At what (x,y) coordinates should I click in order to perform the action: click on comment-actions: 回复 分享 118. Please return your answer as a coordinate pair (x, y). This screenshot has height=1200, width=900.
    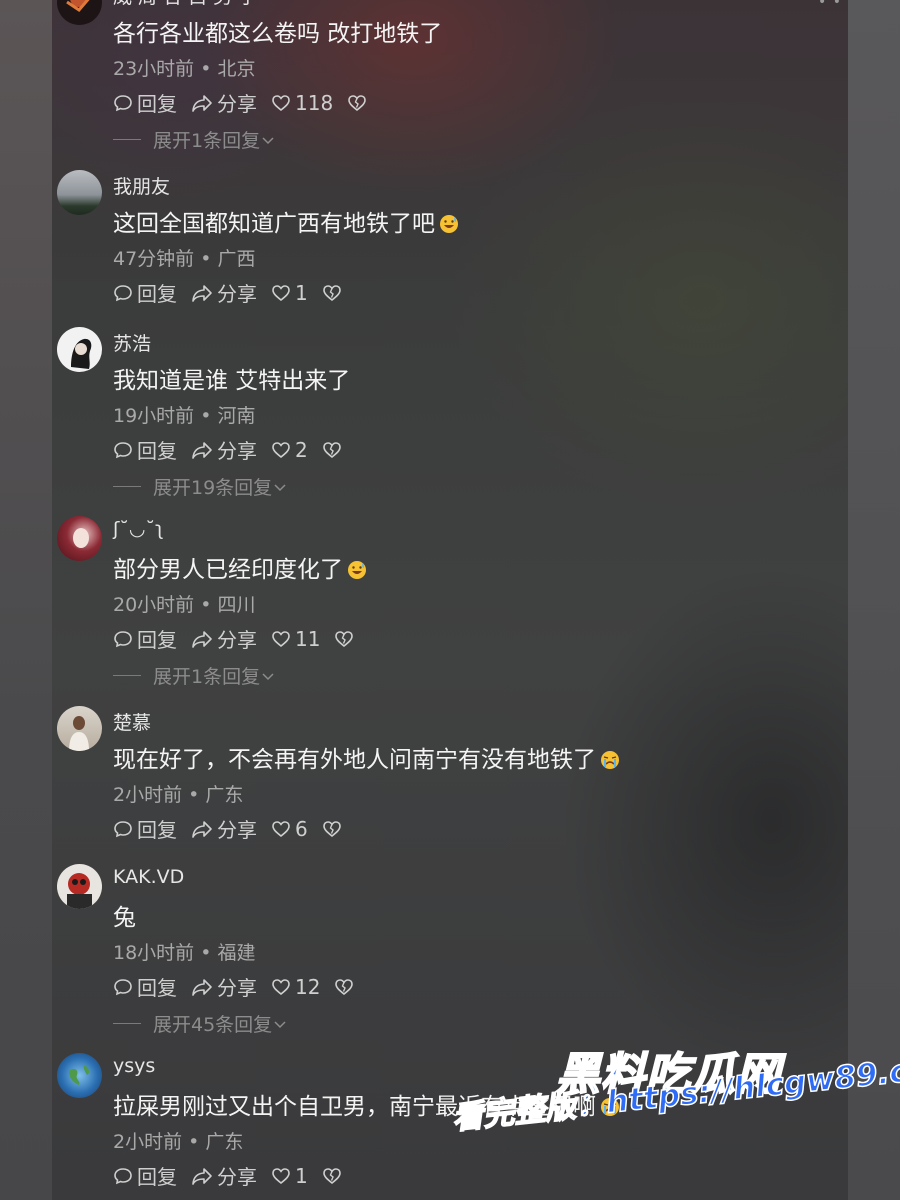
    Looking at the image, I should click on (249, 102).